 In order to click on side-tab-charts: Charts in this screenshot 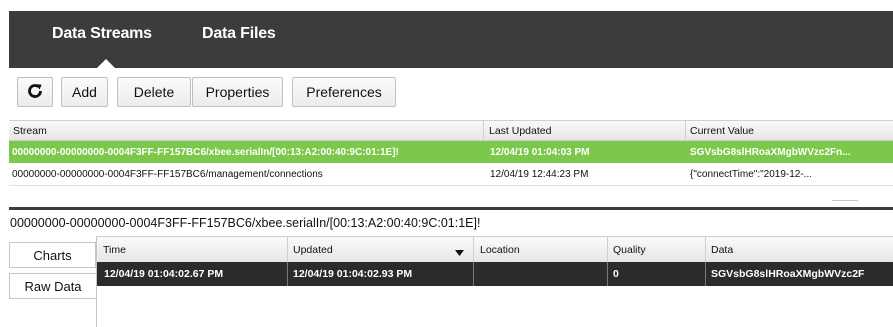, I will do `click(52, 255)`.